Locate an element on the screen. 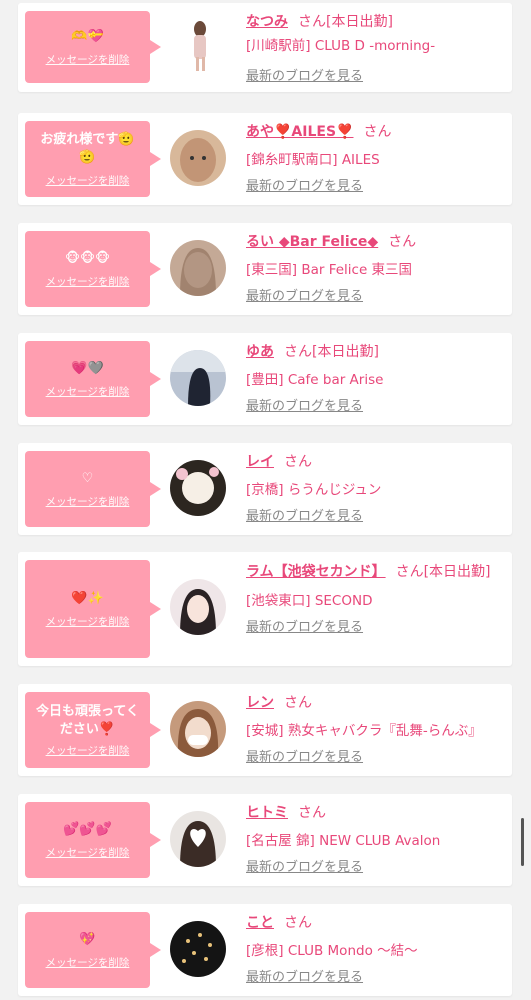 The width and height of the screenshot is (531, 1000). message-bubble: 今日も頑張ってください❣️ メッセージを削除 is located at coordinates (93, 730).